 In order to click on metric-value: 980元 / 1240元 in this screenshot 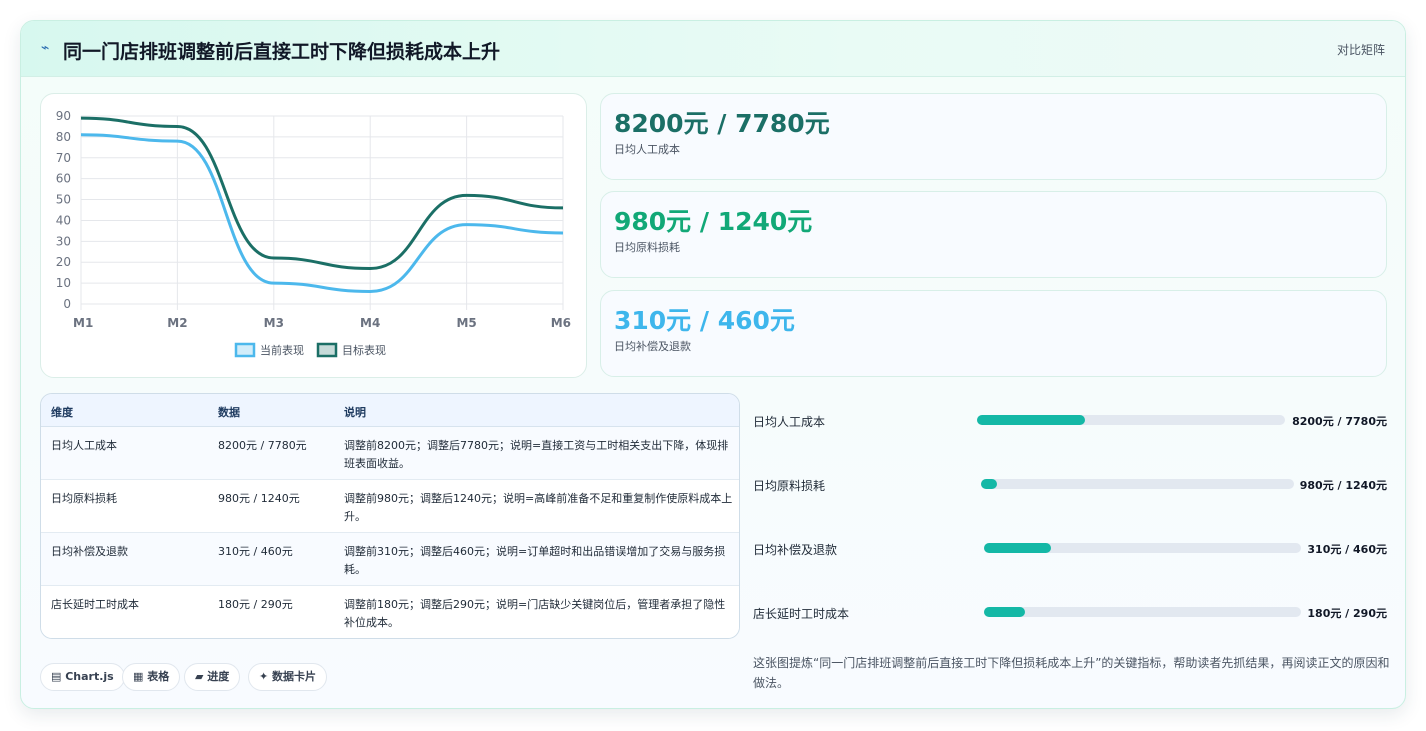, I will do `click(713, 221)`.